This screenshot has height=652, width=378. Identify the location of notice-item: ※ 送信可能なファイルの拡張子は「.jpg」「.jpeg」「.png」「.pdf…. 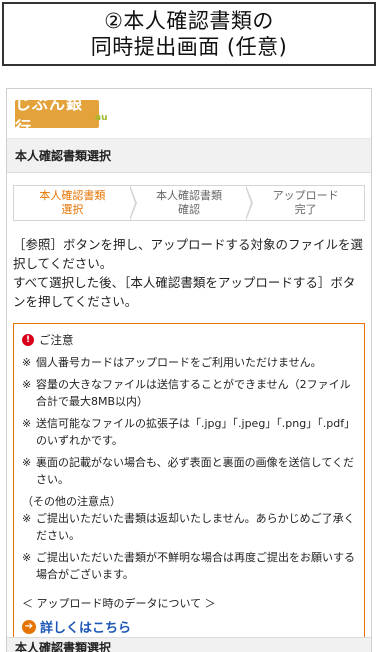
(189, 432).